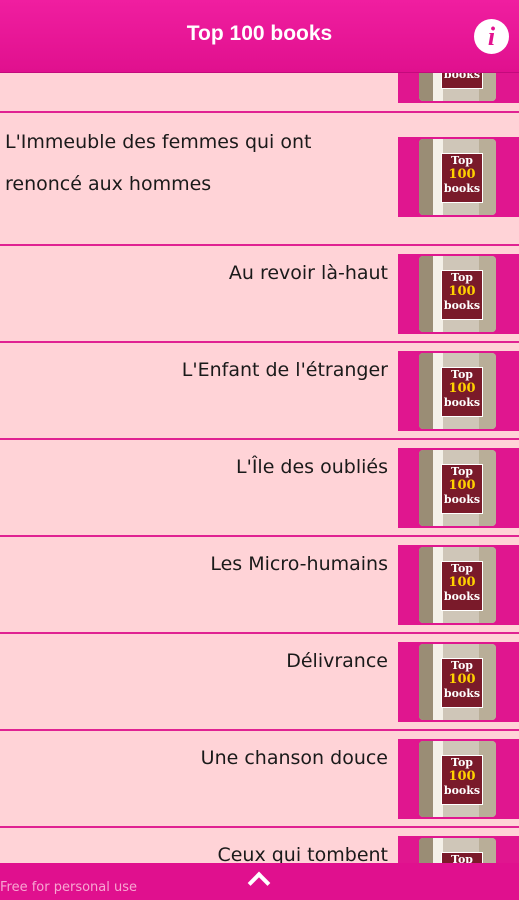  Describe the element at coordinates (259, 779) in the screenshot. I see `list-item: Une chanson douce Top 100 books` at that location.